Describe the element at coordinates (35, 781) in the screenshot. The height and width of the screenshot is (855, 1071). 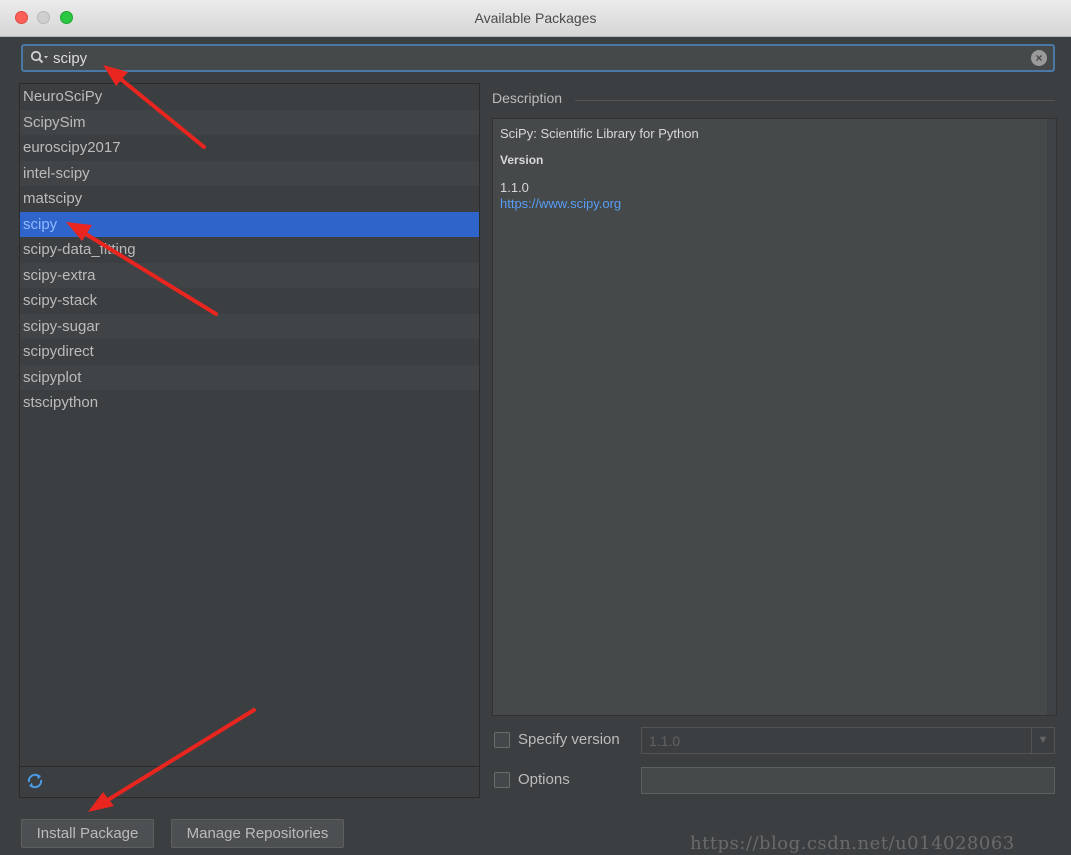
I see `refresh-icon` at that location.